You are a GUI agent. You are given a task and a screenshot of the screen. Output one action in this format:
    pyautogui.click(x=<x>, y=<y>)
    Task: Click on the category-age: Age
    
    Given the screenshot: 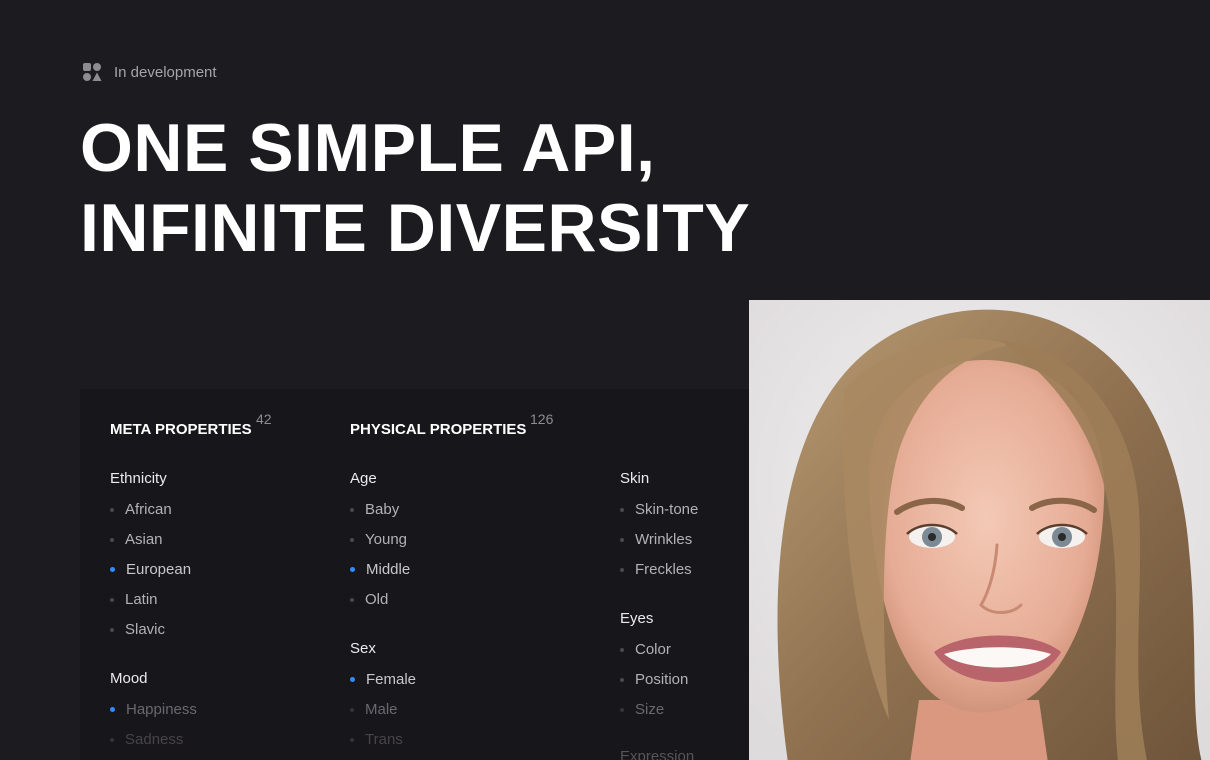 What is the action you would take?
    pyautogui.click(x=363, y=478)
    